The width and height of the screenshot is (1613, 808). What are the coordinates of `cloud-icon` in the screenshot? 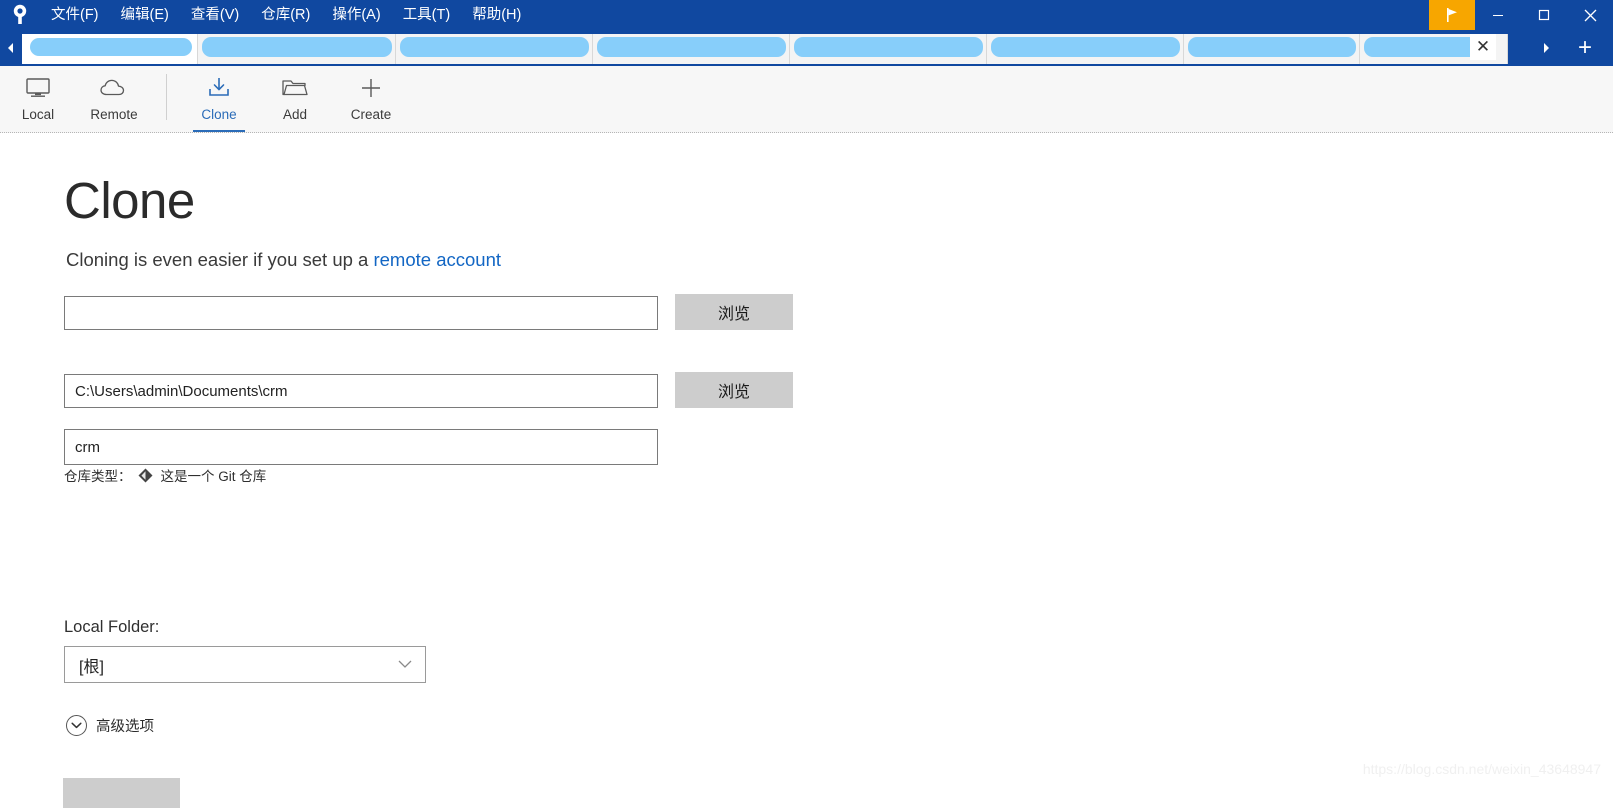 It's located at (114, 88).